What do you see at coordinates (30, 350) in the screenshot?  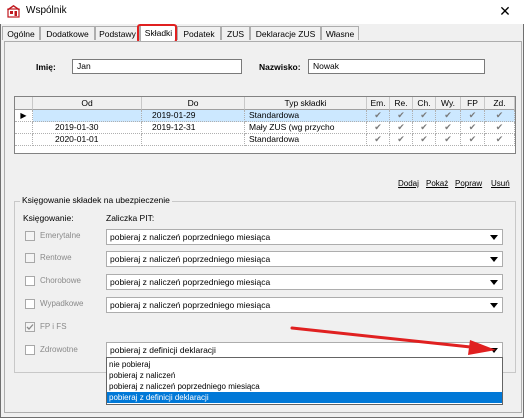 I see `zdrowotne-checkbox` at bounding box center [30, 350].